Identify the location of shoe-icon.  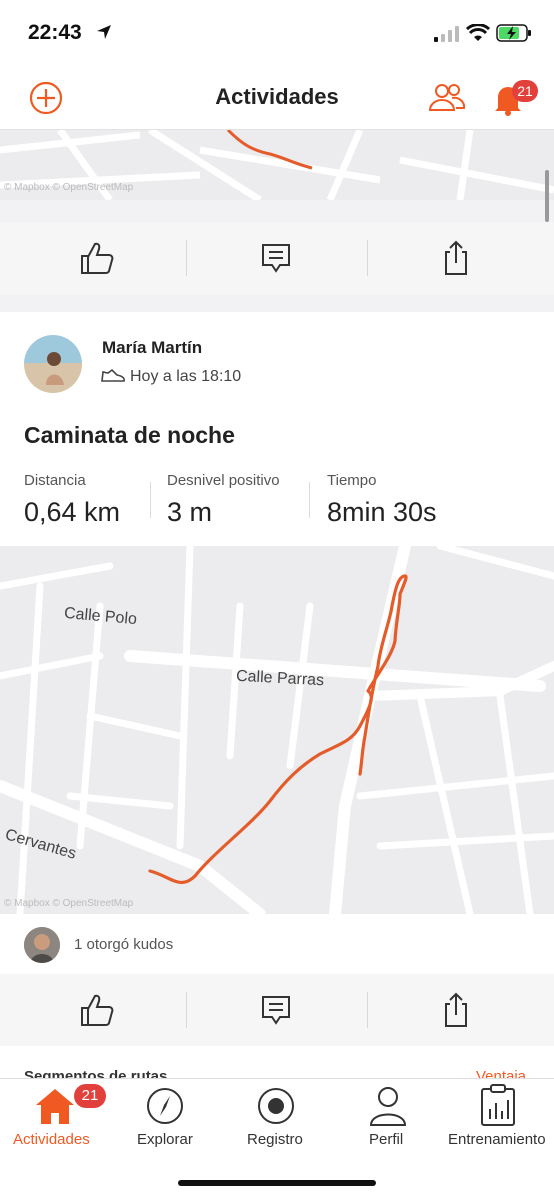
(113, 375).